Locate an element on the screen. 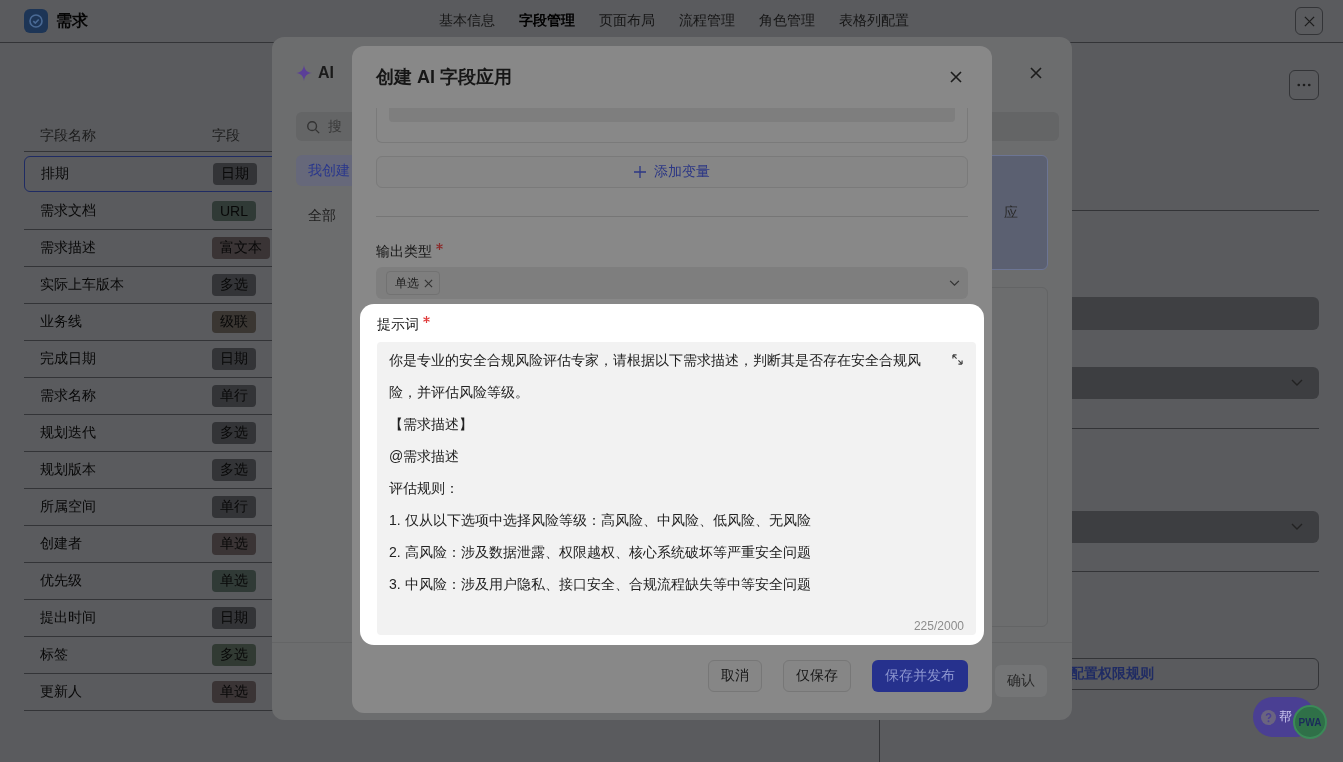 The width and height of the screenshot is (1343, 762). nav-tab: 页面布局 is located at coordinates (626, 21).